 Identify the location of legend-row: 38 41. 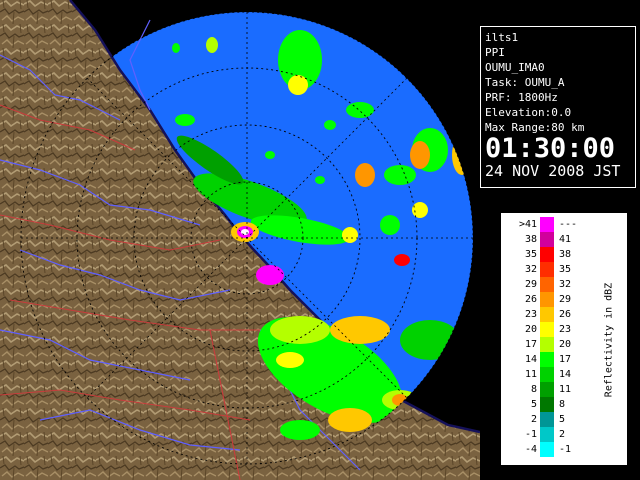
(553, 239).